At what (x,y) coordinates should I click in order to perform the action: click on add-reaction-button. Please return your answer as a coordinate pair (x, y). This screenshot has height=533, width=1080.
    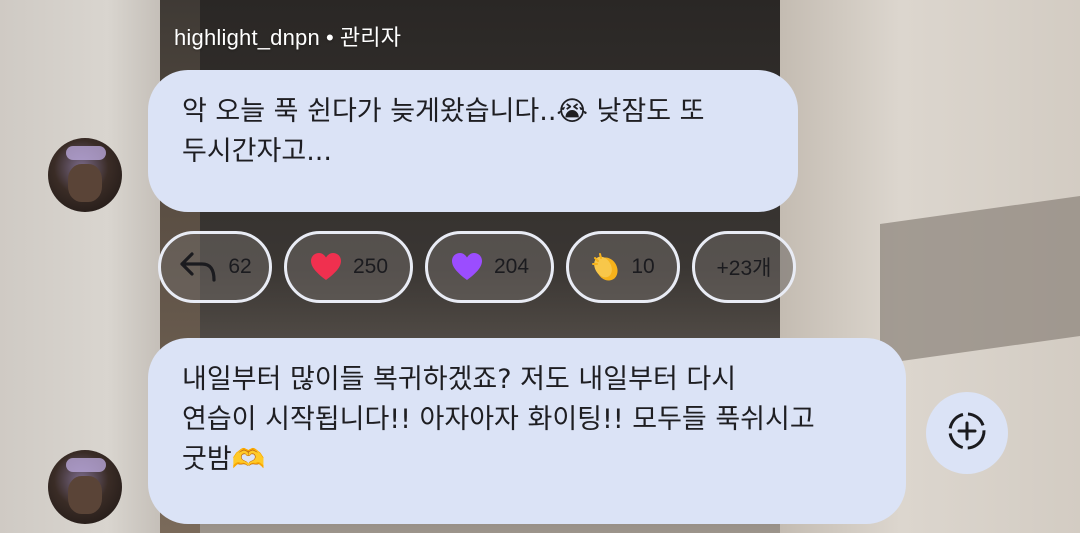
    Looking at the image, I should click on (967, 433).